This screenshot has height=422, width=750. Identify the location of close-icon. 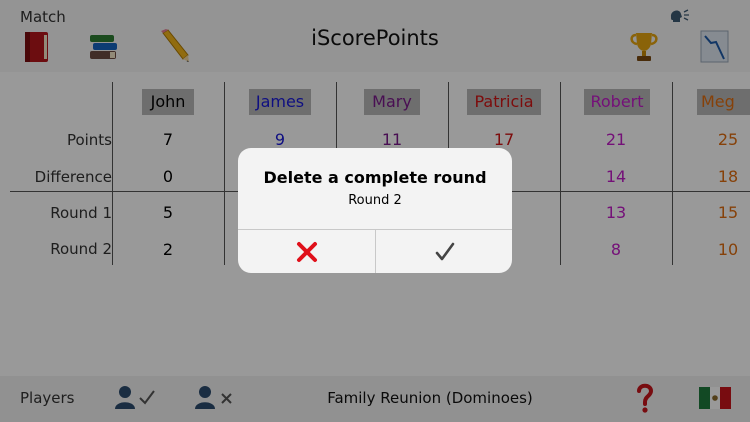
(306, 251).